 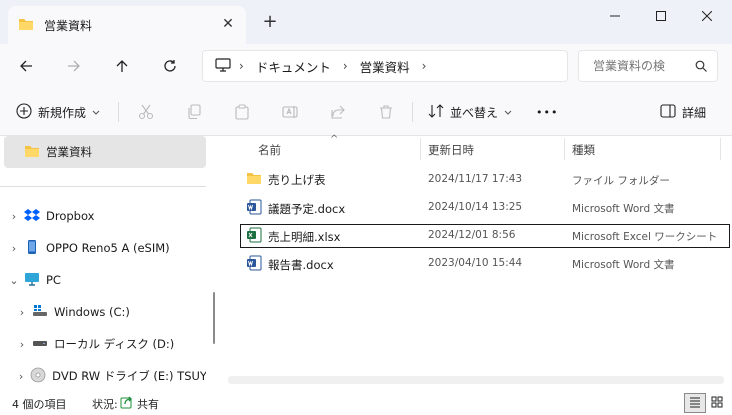 I want to click on sidebar-item-dvd: › DVD RW ドライブ (E:) TSUYAK, so click(x=105, y=376).